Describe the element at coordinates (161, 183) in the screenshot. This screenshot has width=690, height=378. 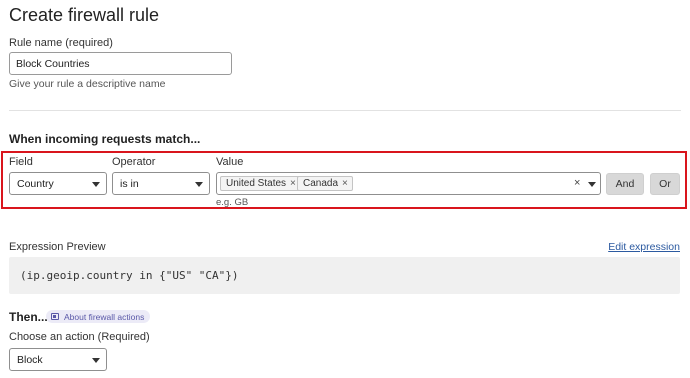
I see `operator-select: is in` at that location.